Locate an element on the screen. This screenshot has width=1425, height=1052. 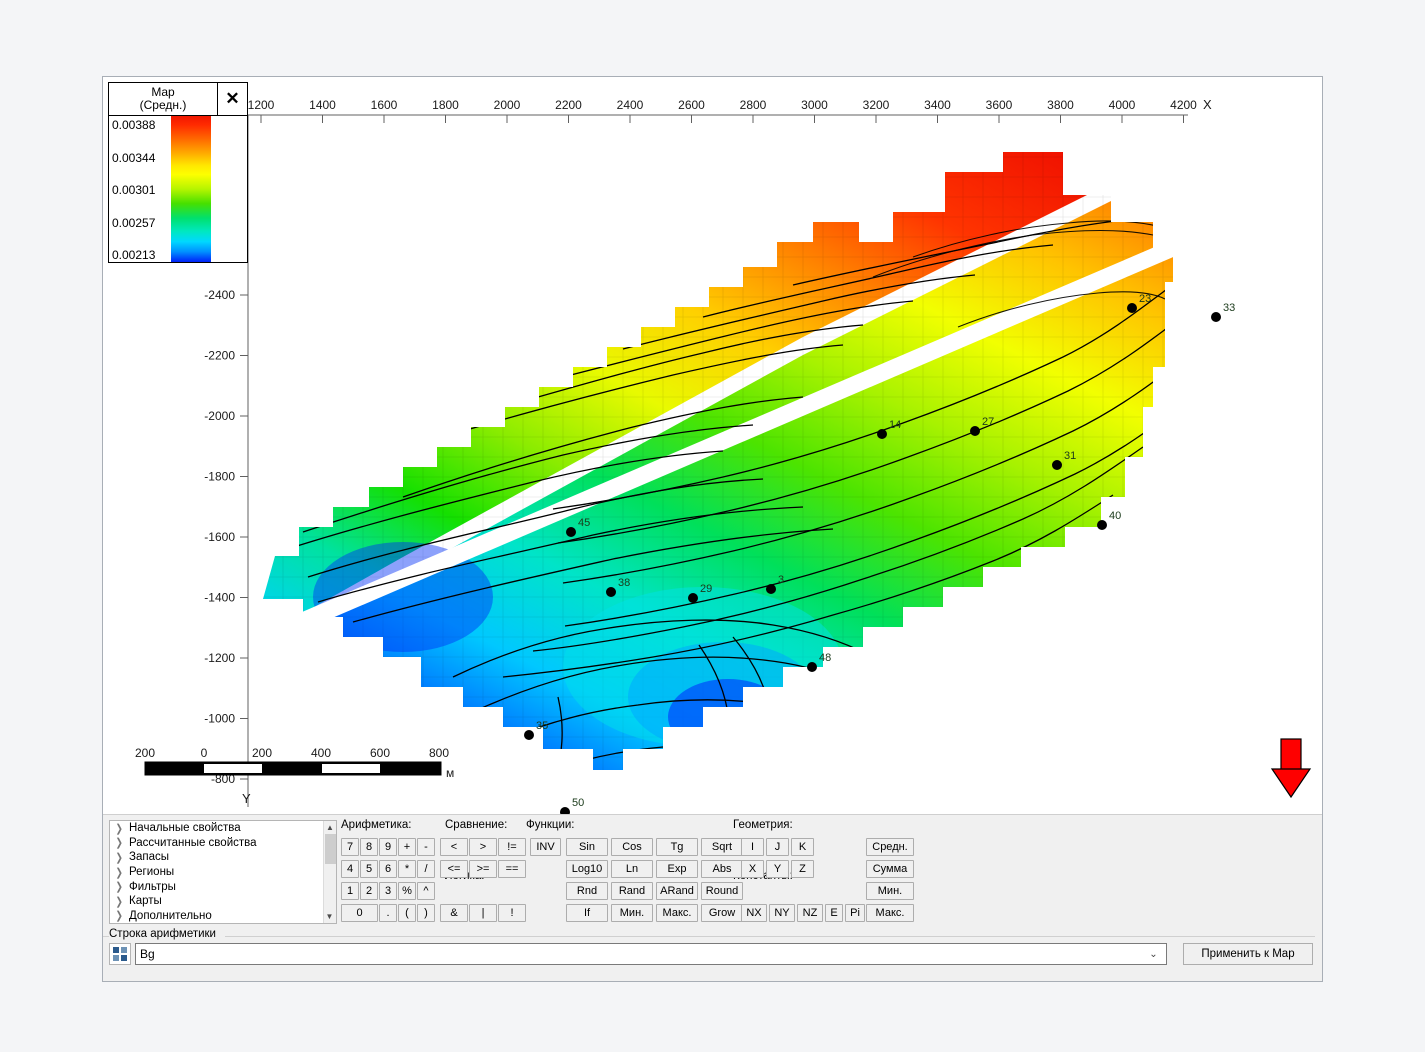
well-label: 27 is located at coordinates (988, 422).